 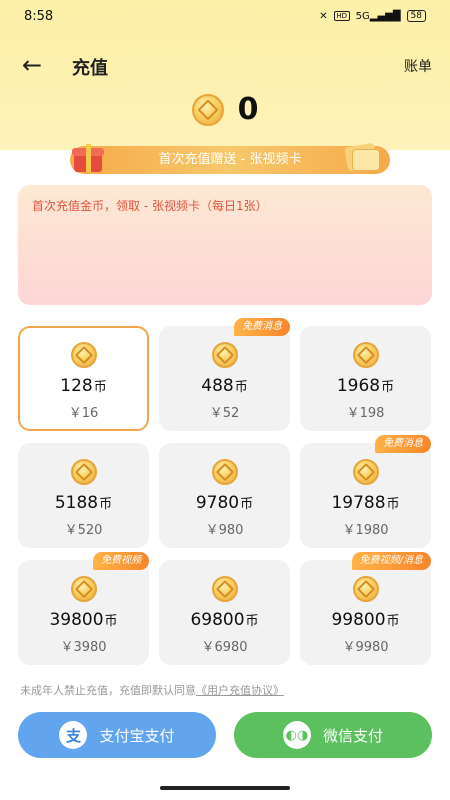 What do you see at coordinates (36, 66) in the screenshot?
I see `back-arrow-icon: ←` at bounding box center [36, 66].